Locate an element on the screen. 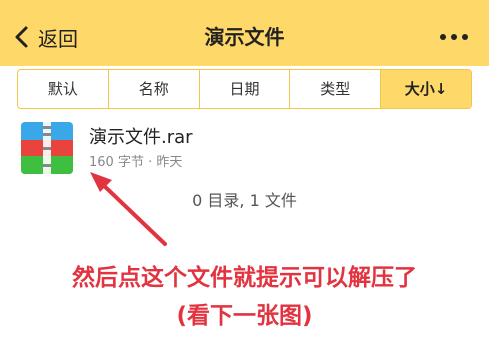 This screenshot has width=489, height=342. annotation-line1: 然后点这个文件就提示可以解压了 is located at coordinates (244, 278).